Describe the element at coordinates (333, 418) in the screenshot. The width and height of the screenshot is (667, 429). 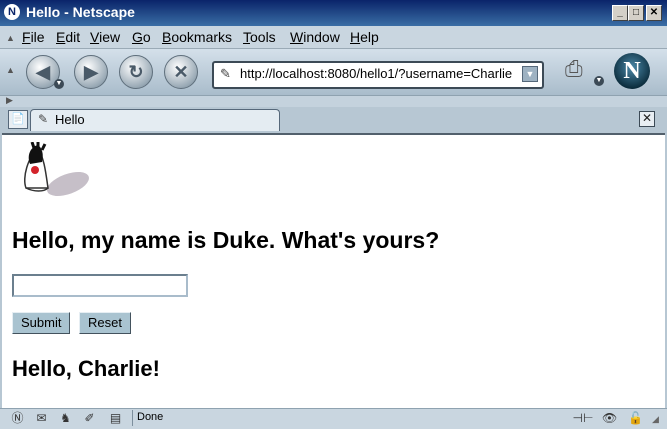
I see `status-bar` at that location.